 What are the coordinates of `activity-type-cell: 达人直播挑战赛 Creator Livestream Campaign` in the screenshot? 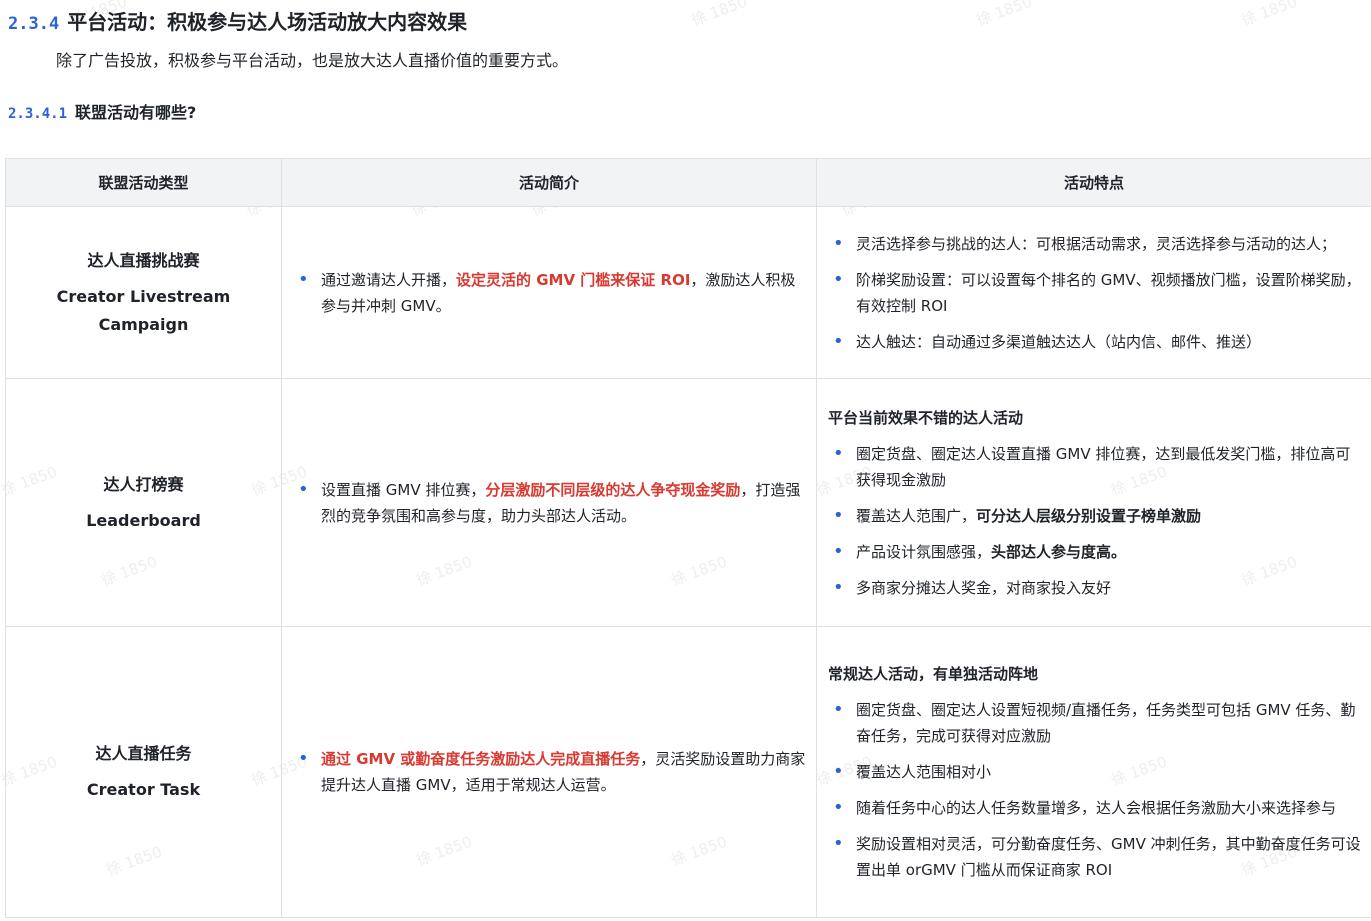 It's located at (143, 292).